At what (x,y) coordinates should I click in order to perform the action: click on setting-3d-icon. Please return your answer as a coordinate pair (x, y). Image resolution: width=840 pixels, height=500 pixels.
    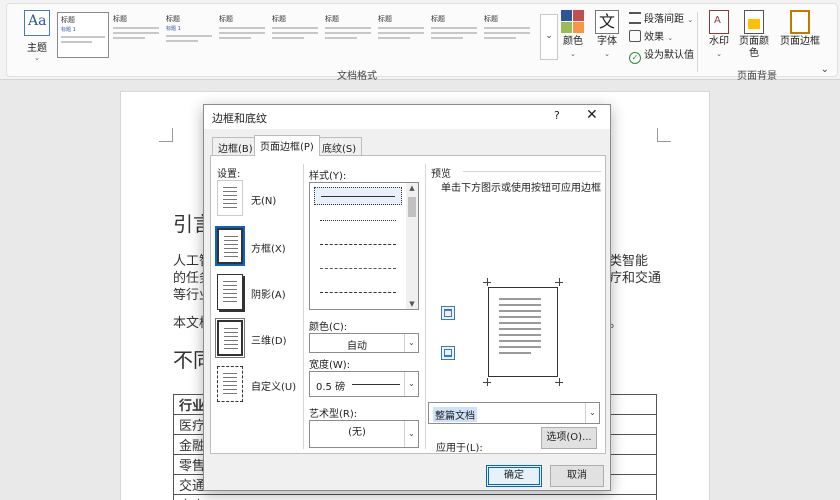
    Looking at the image, I should click on (230, 338).